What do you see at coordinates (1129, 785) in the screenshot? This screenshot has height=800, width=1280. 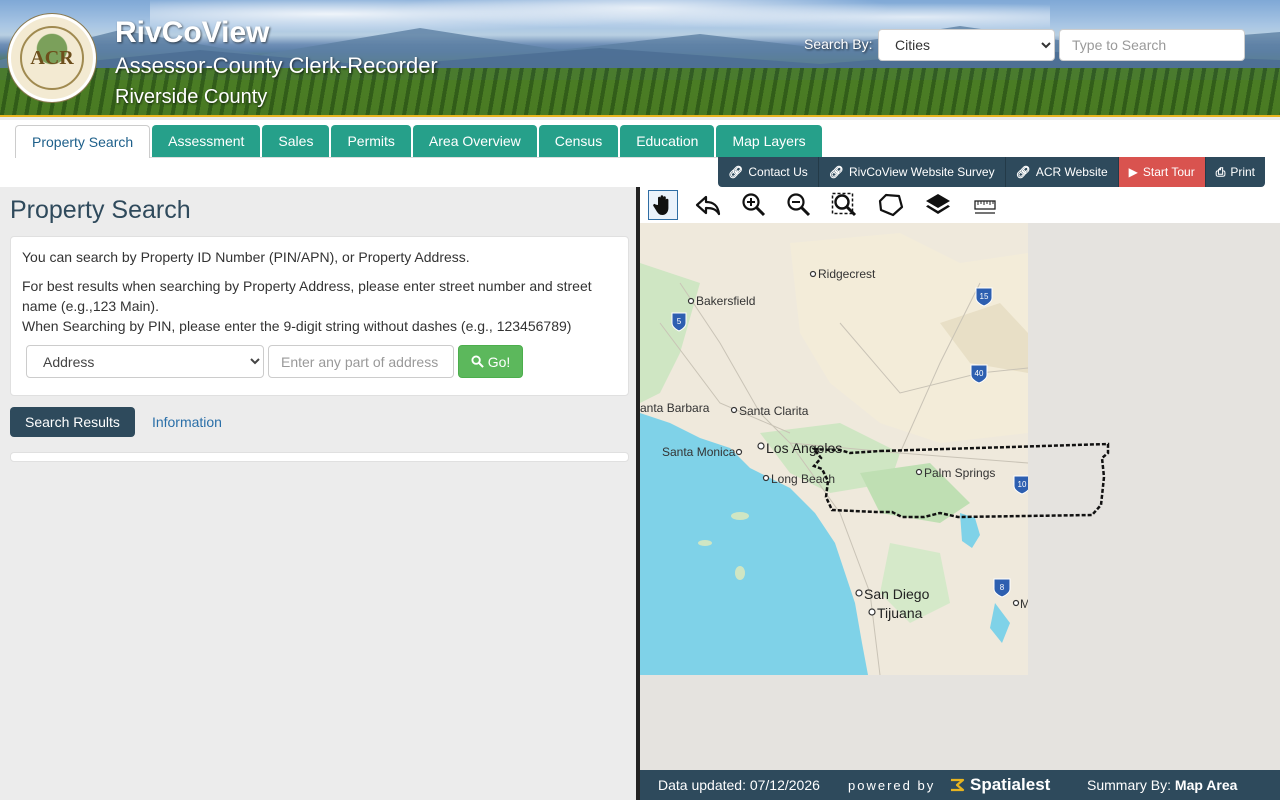 I see `summary-by-label: Summary By:` at bounding box center [1129, 785].